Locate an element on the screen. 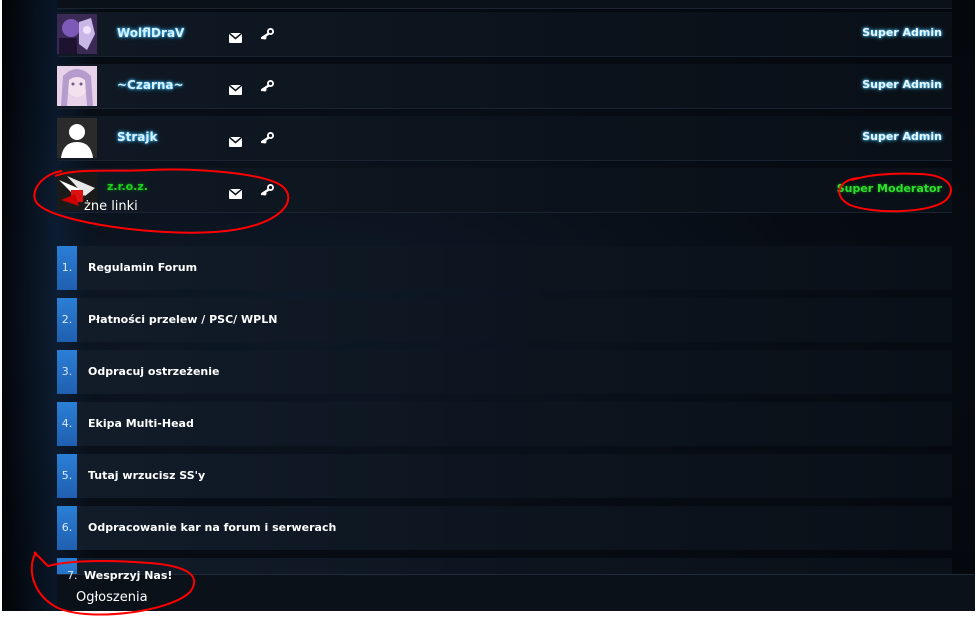 This screenshot has width=977, height=619. staff-role: Super Moderator is located at coordinates (889, 188).